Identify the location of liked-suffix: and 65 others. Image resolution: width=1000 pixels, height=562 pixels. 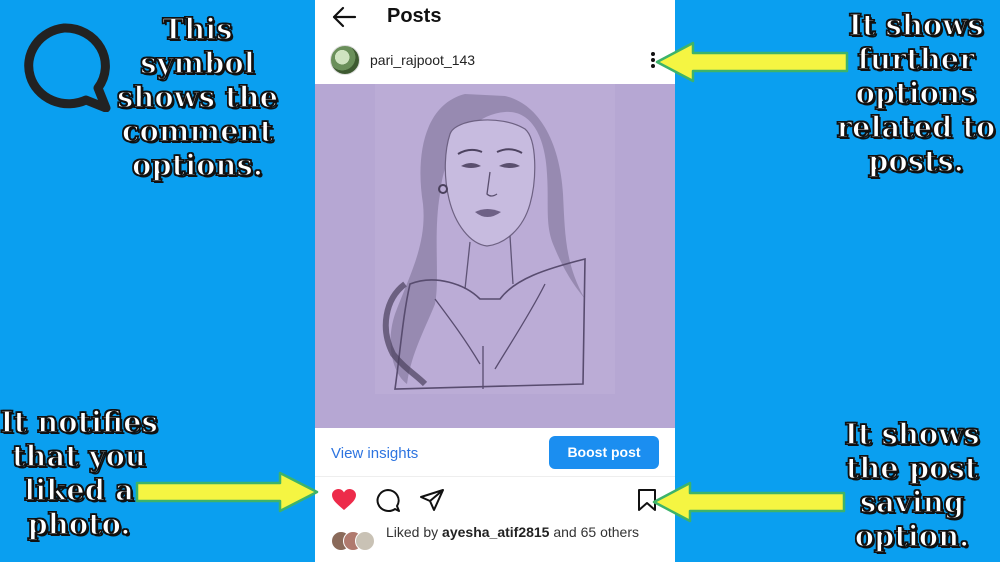
(596, 532).